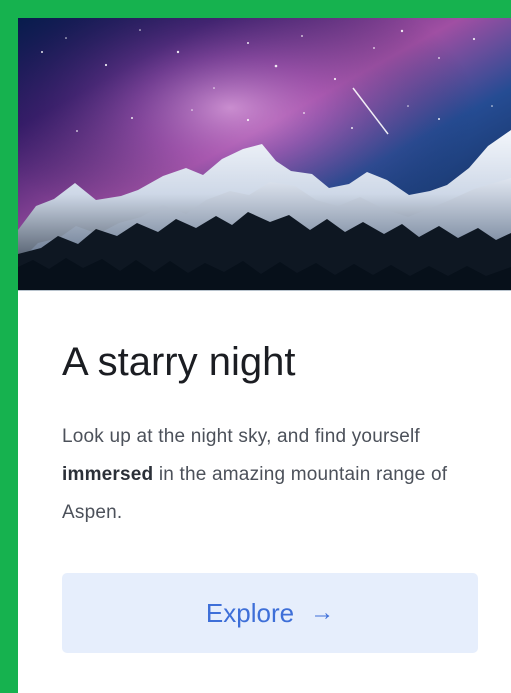 The image size is (511, 693). What do you see at coordinates (250, 612) in the screenshot?
I see `explore-button-label: Explore` at bounding box center [250, 612].